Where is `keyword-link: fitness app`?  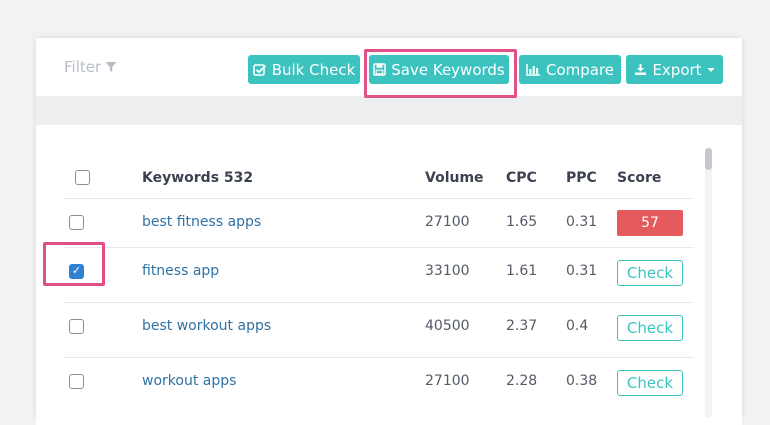
keyword-link: fitness app is located at coordinates (180, 271).